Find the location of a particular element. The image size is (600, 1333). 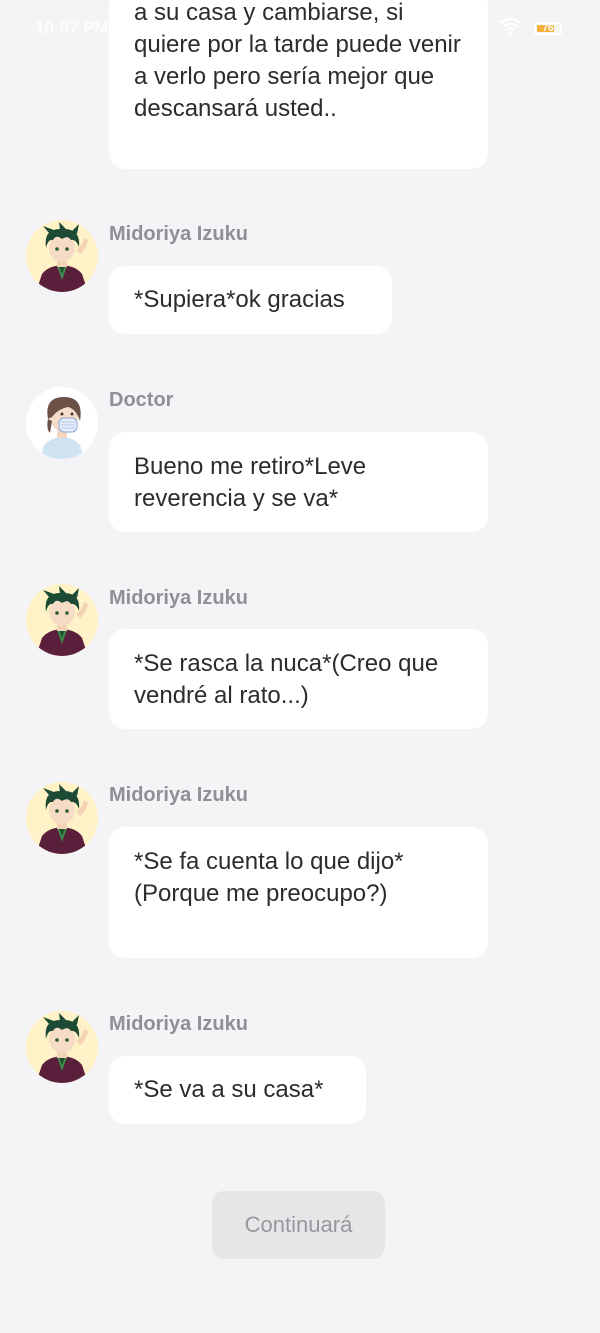

message-bubble: *Supiera*ok gracias is located at coordinates (250, 300).